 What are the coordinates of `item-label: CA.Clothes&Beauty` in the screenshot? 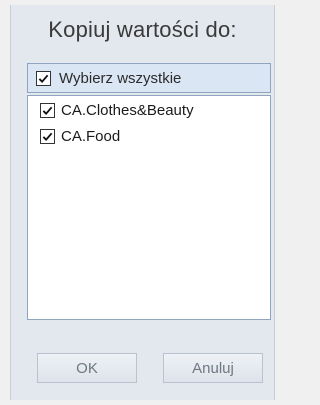 It's located at (127, 110).